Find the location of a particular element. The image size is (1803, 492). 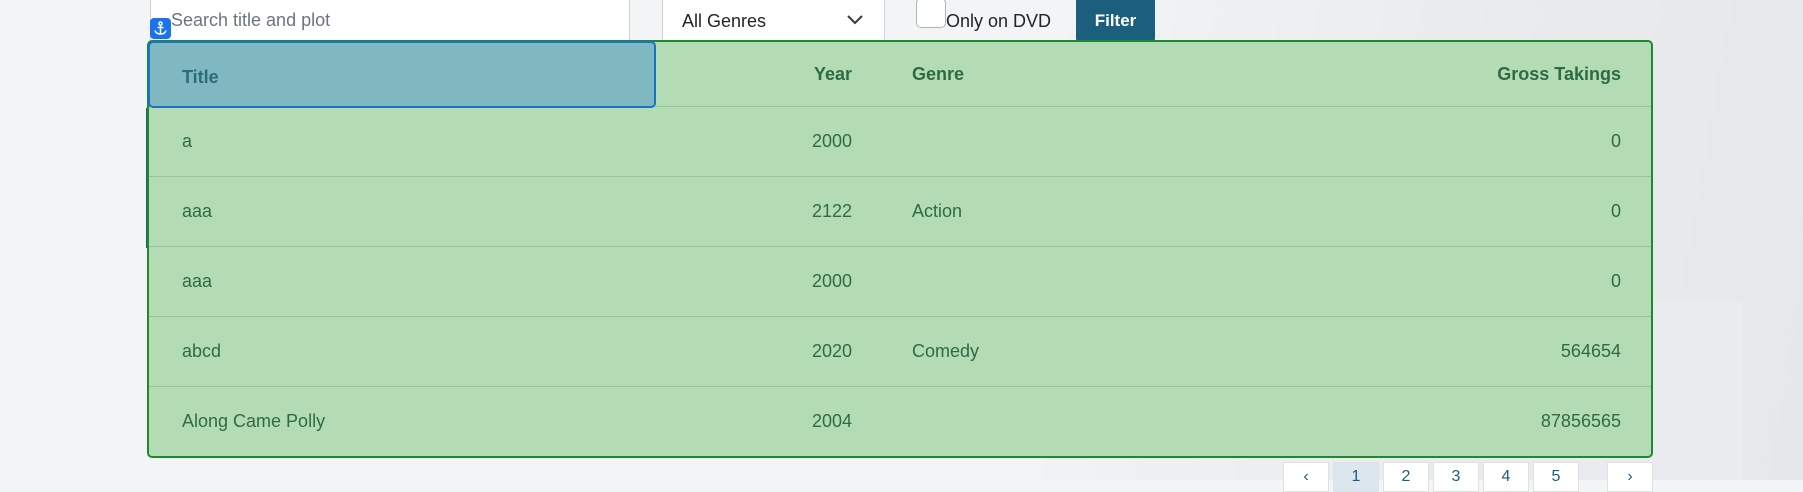

dvd-checkbox-label: Only on DVD is located at coordinates (998, 21).